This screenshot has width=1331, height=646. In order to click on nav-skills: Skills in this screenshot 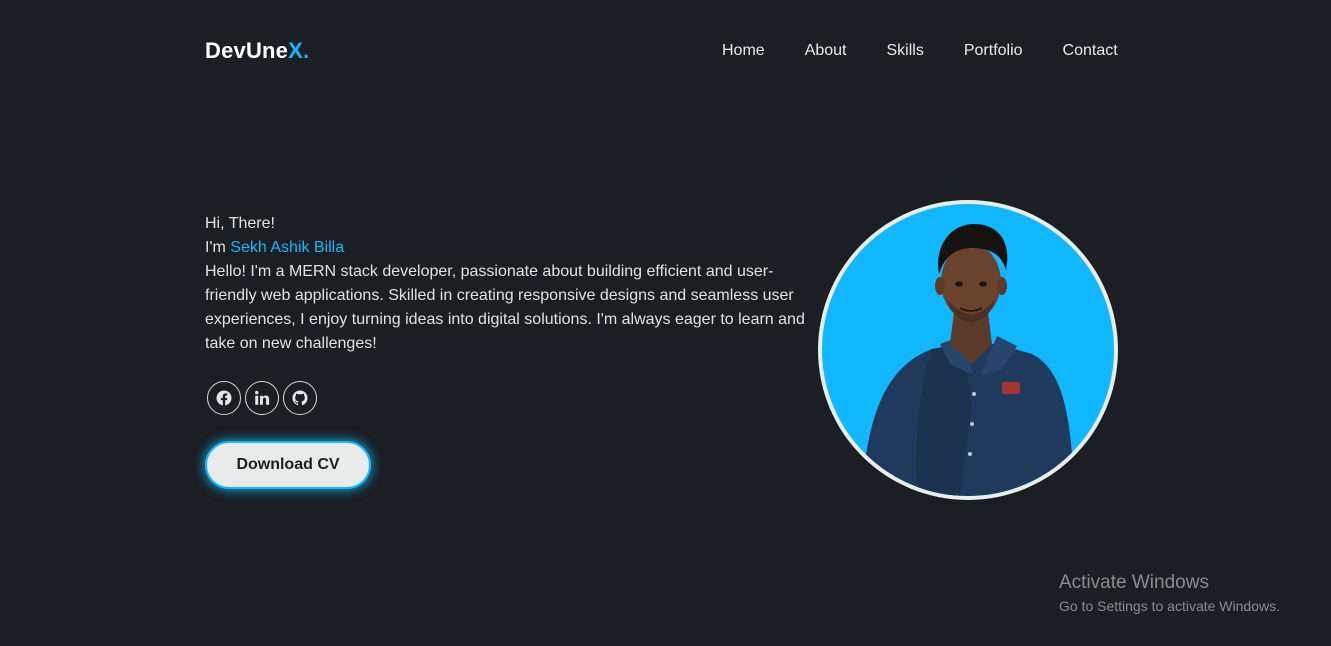, I will do `click(905, 51)`.